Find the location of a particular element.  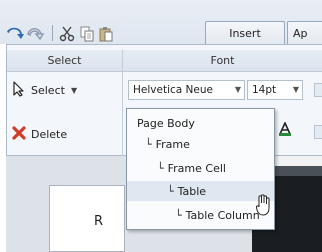

delete-x-icon is located at coordinates (21, 134).